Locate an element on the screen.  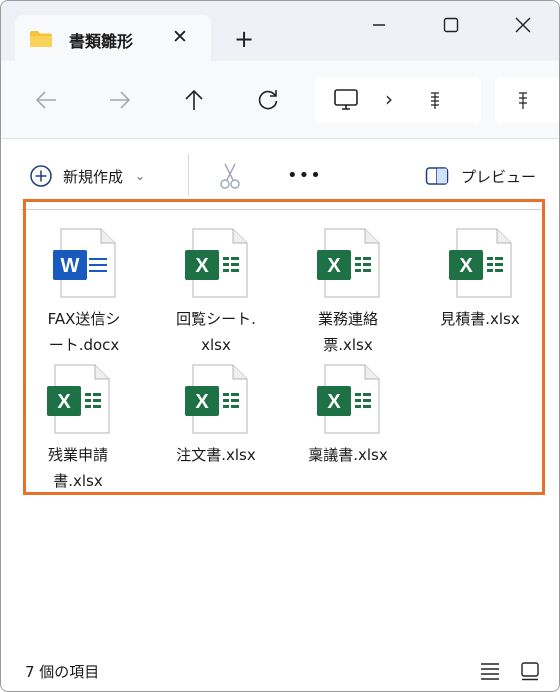
file-name-line: 見積書.xlsx is located at coordinates (480, 319).